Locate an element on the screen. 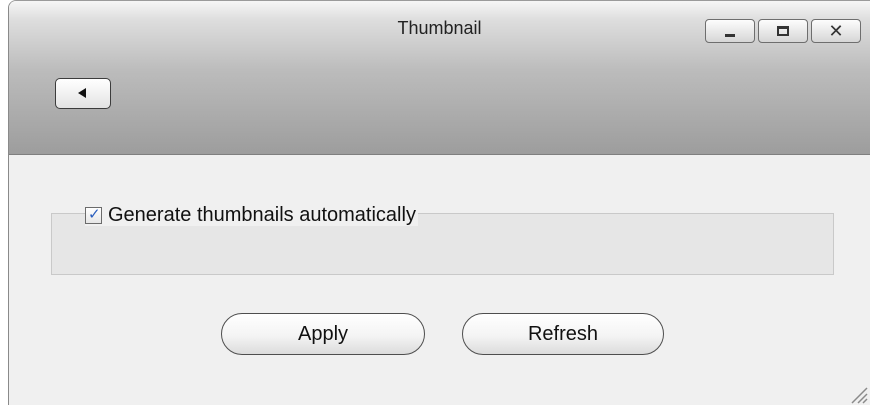  window-controls: ✕ is located at coordinates (785, 32).